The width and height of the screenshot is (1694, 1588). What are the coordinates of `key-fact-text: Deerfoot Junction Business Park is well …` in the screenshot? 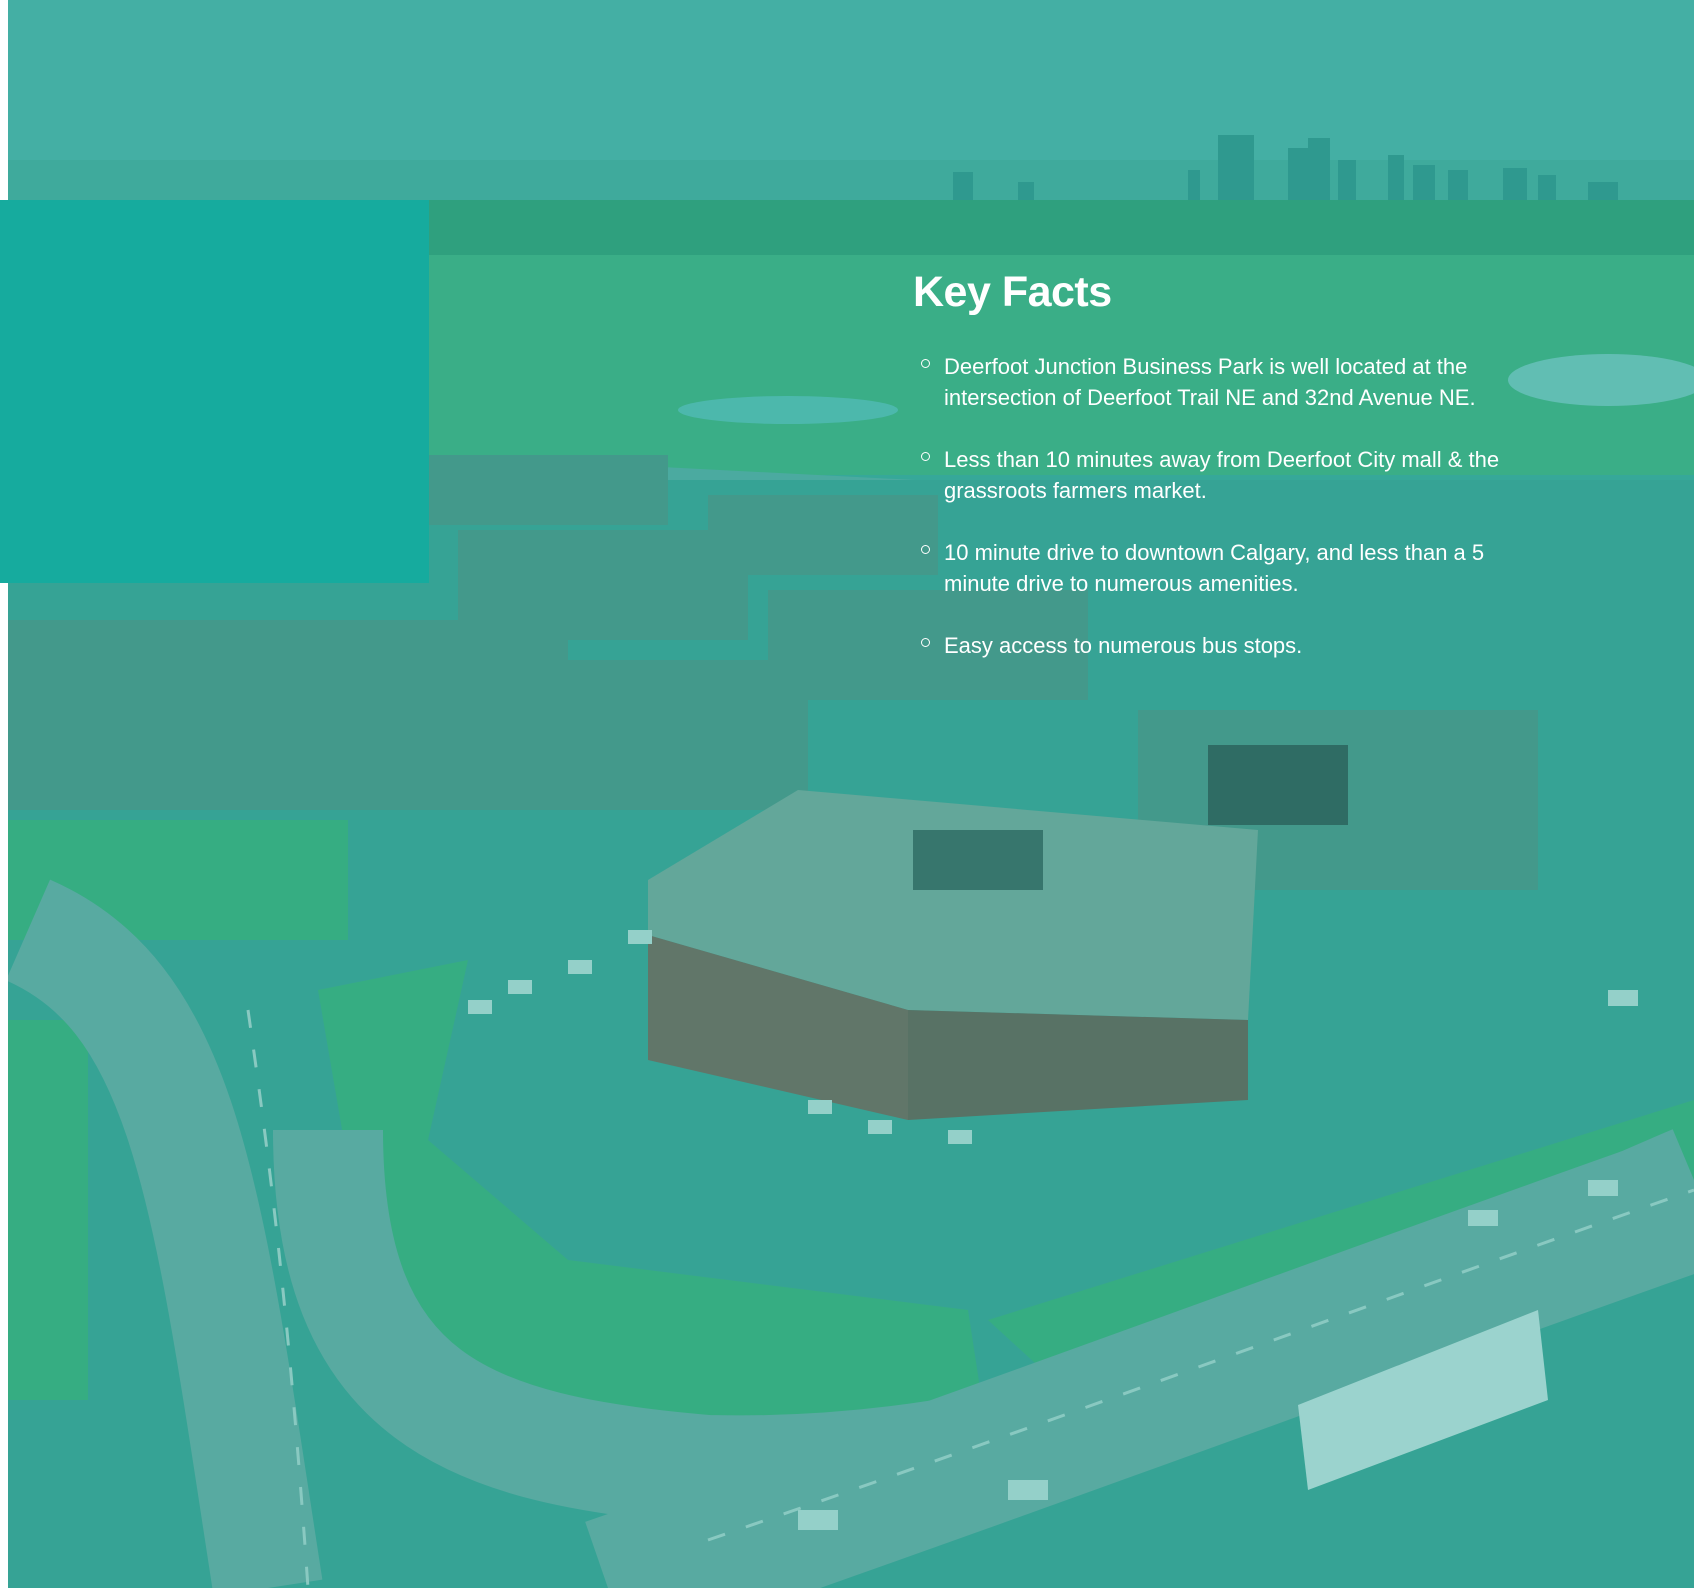 It's located at (1210, 382).